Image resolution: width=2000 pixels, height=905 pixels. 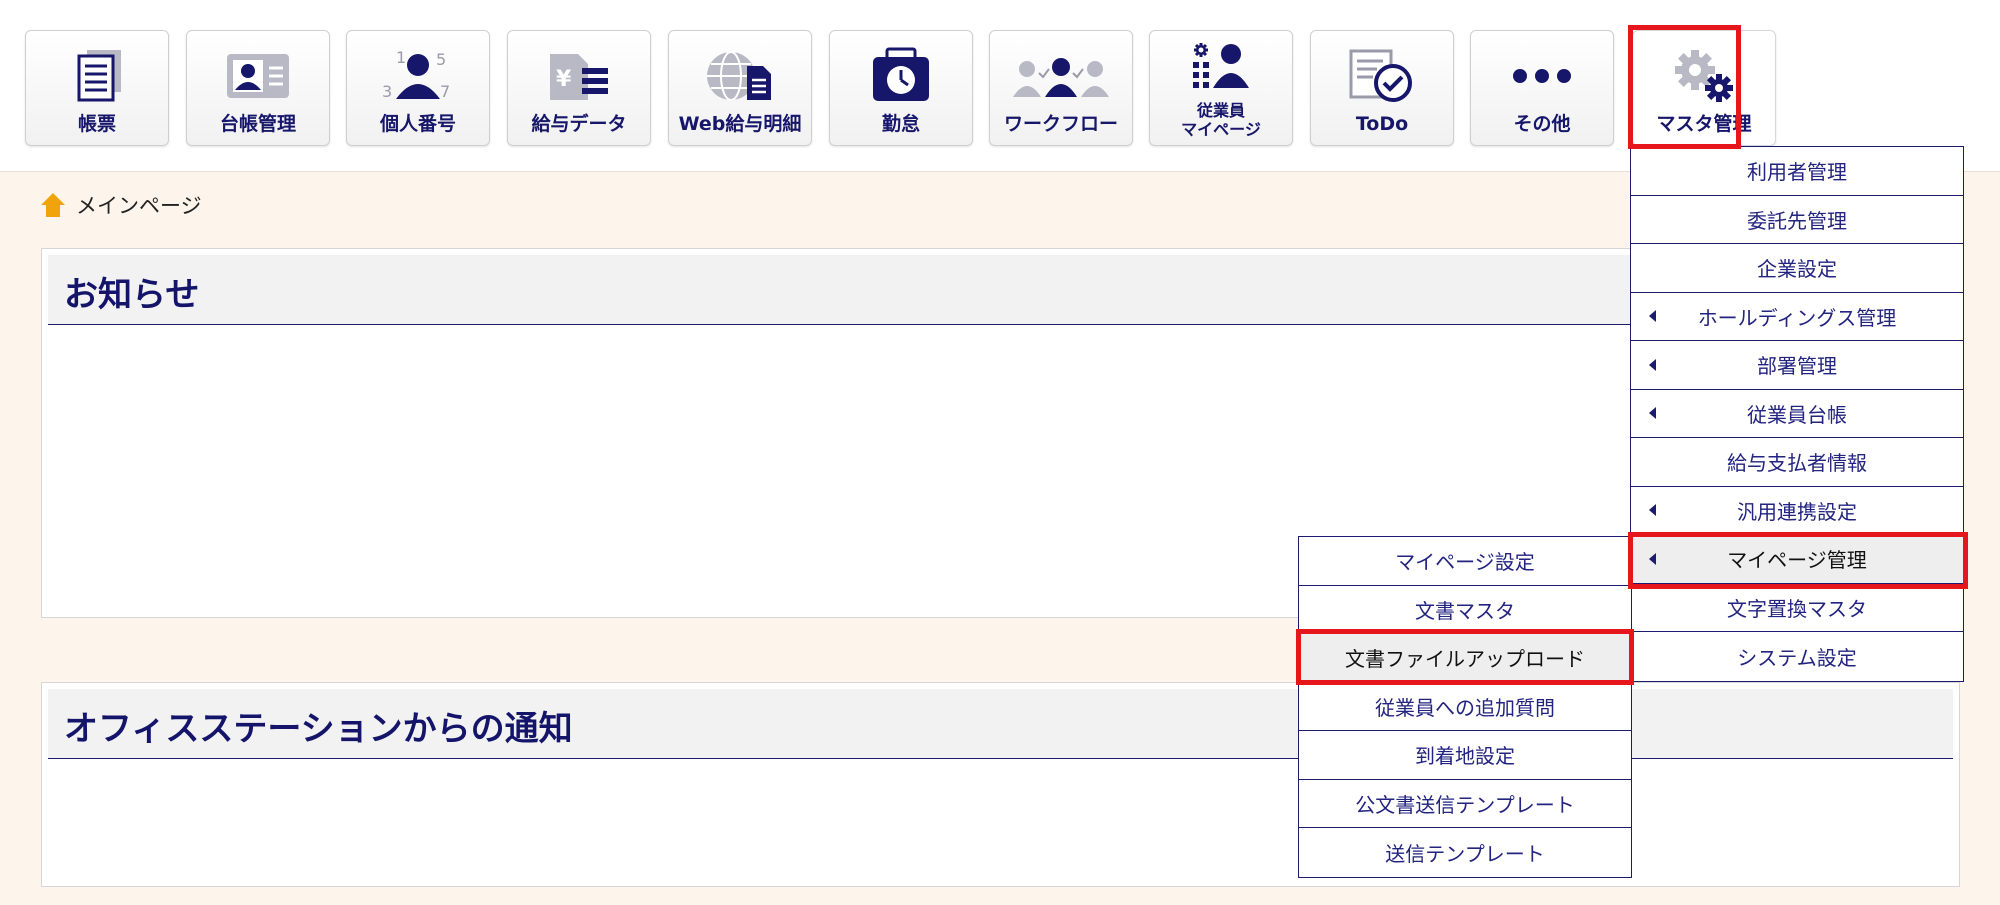 What do you see at coordinates (418, 76) in the screenshot?
I see `person-number-icon: 1 5 3 7` at bounding box center [418, 76].